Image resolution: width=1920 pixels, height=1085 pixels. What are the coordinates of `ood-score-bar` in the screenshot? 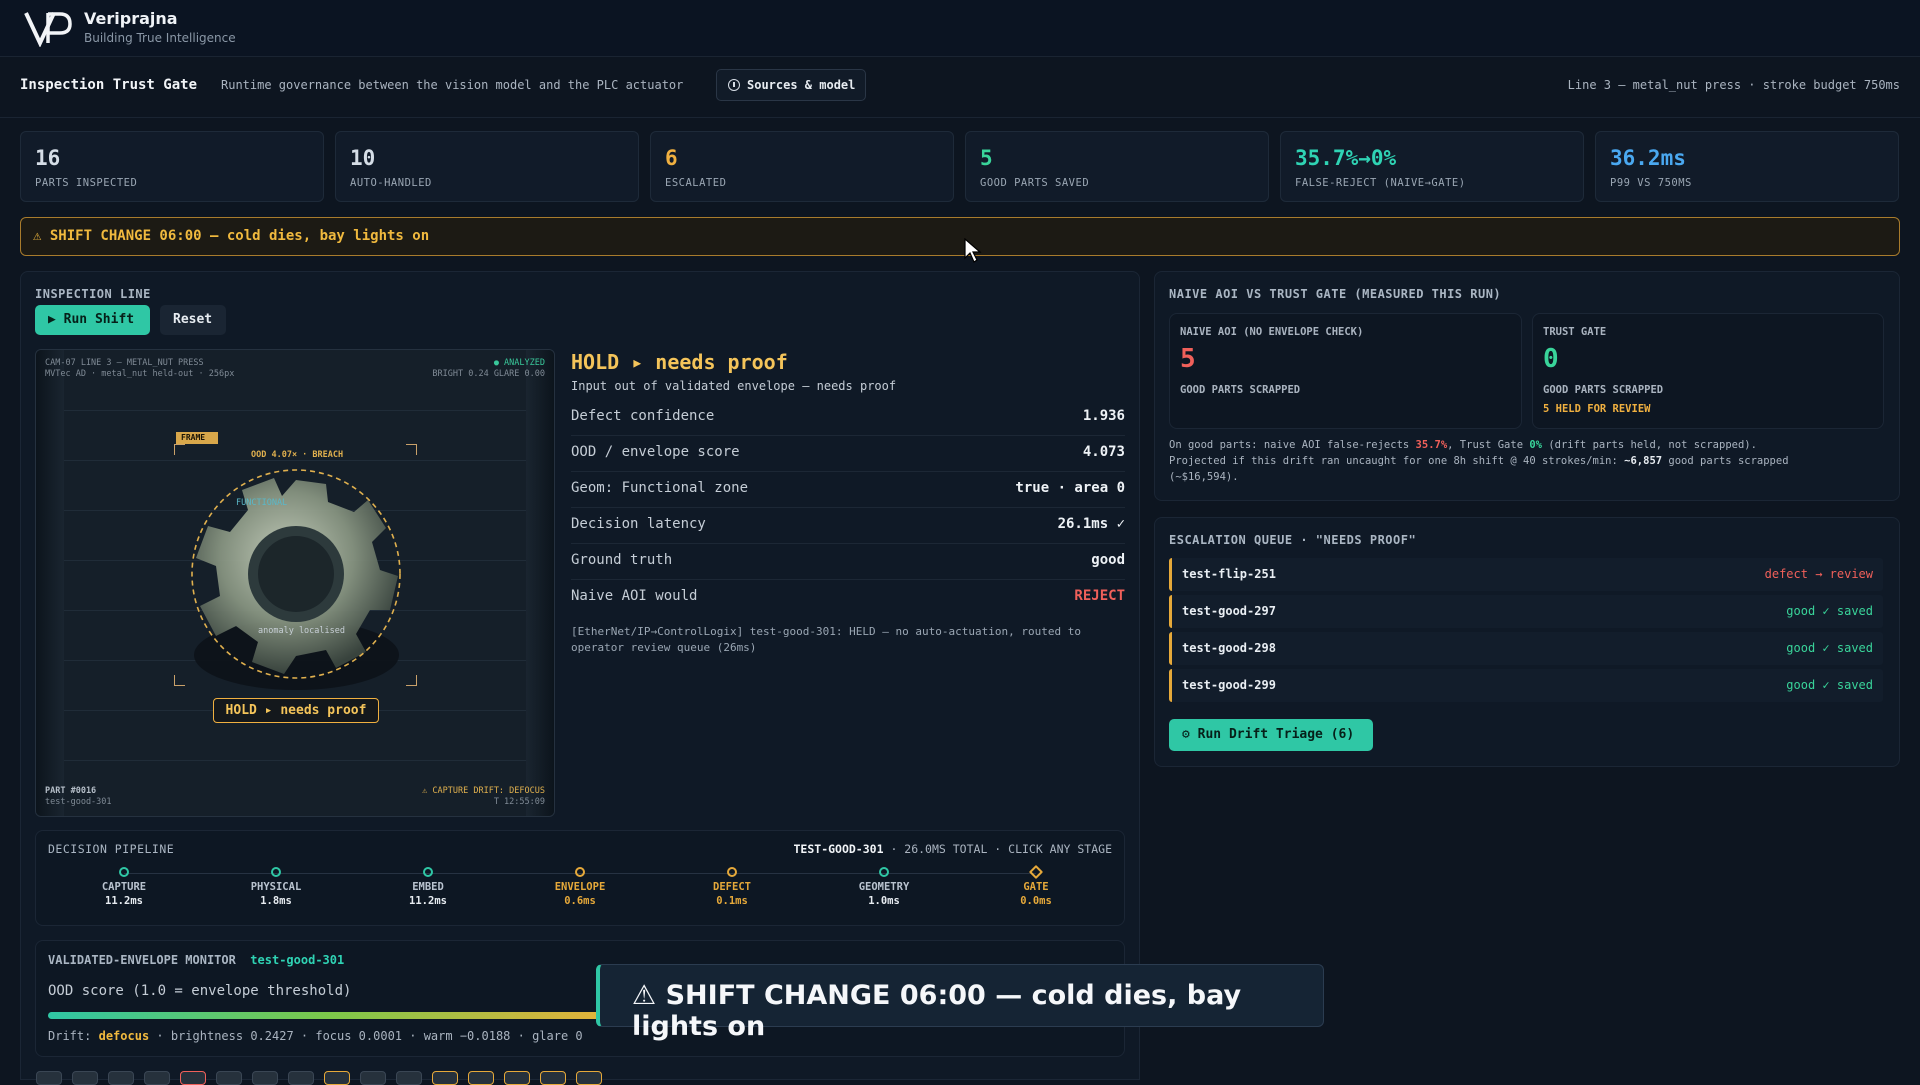 It's located at (328, 1015).